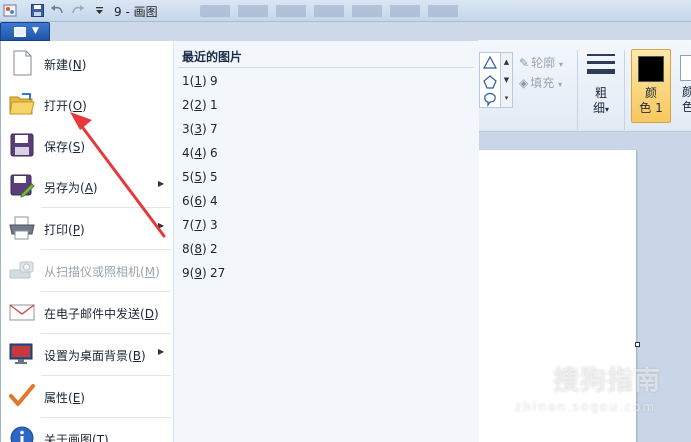 The height and width of the screenshot is (442, 691). What do you see at coordinates (586, 407) in the screenshot?
I see `watermark-url: zhinan.sogou.com` at bounding box center [586, 407].